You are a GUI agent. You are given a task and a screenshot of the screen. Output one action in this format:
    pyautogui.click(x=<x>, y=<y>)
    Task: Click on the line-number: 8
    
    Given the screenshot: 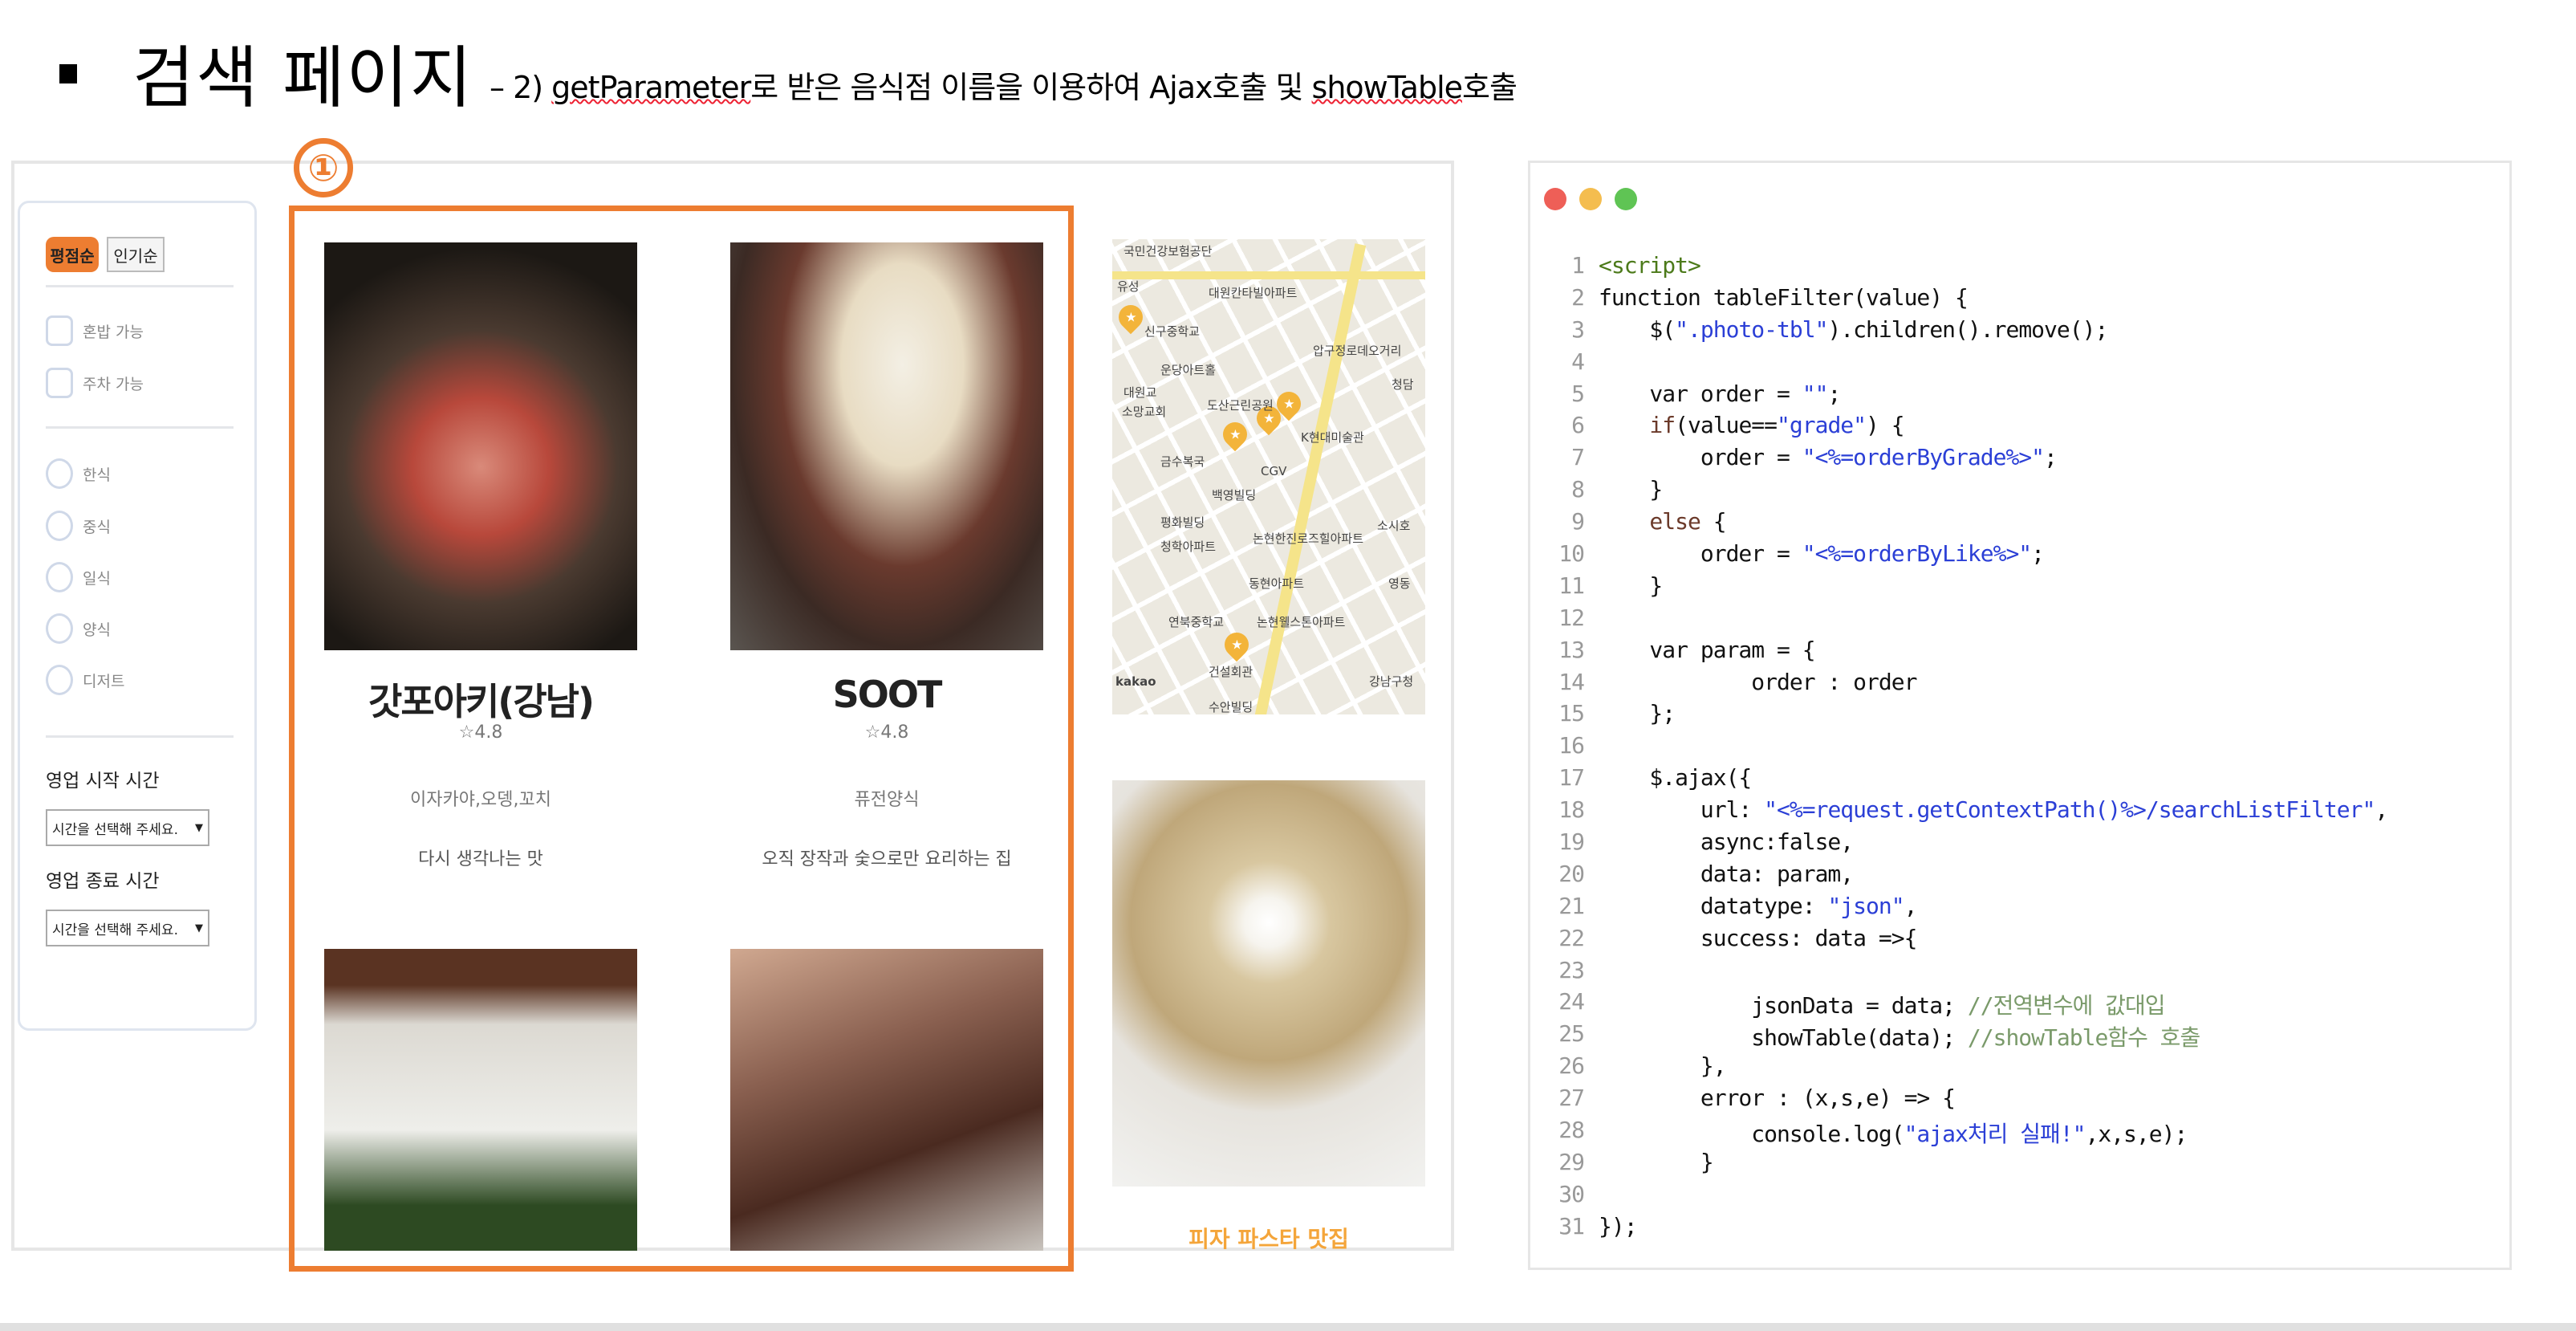 What is the action you would take?
    pyautogui.click(x=1578, y=489)
    